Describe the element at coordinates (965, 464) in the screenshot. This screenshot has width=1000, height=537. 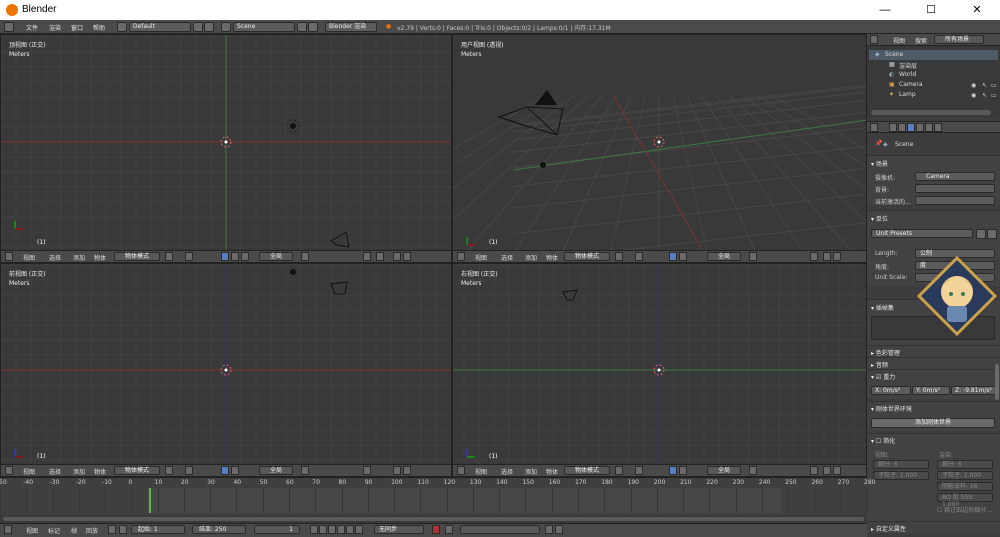
I see `subdiv-render-field: 细分: 6` at that location.